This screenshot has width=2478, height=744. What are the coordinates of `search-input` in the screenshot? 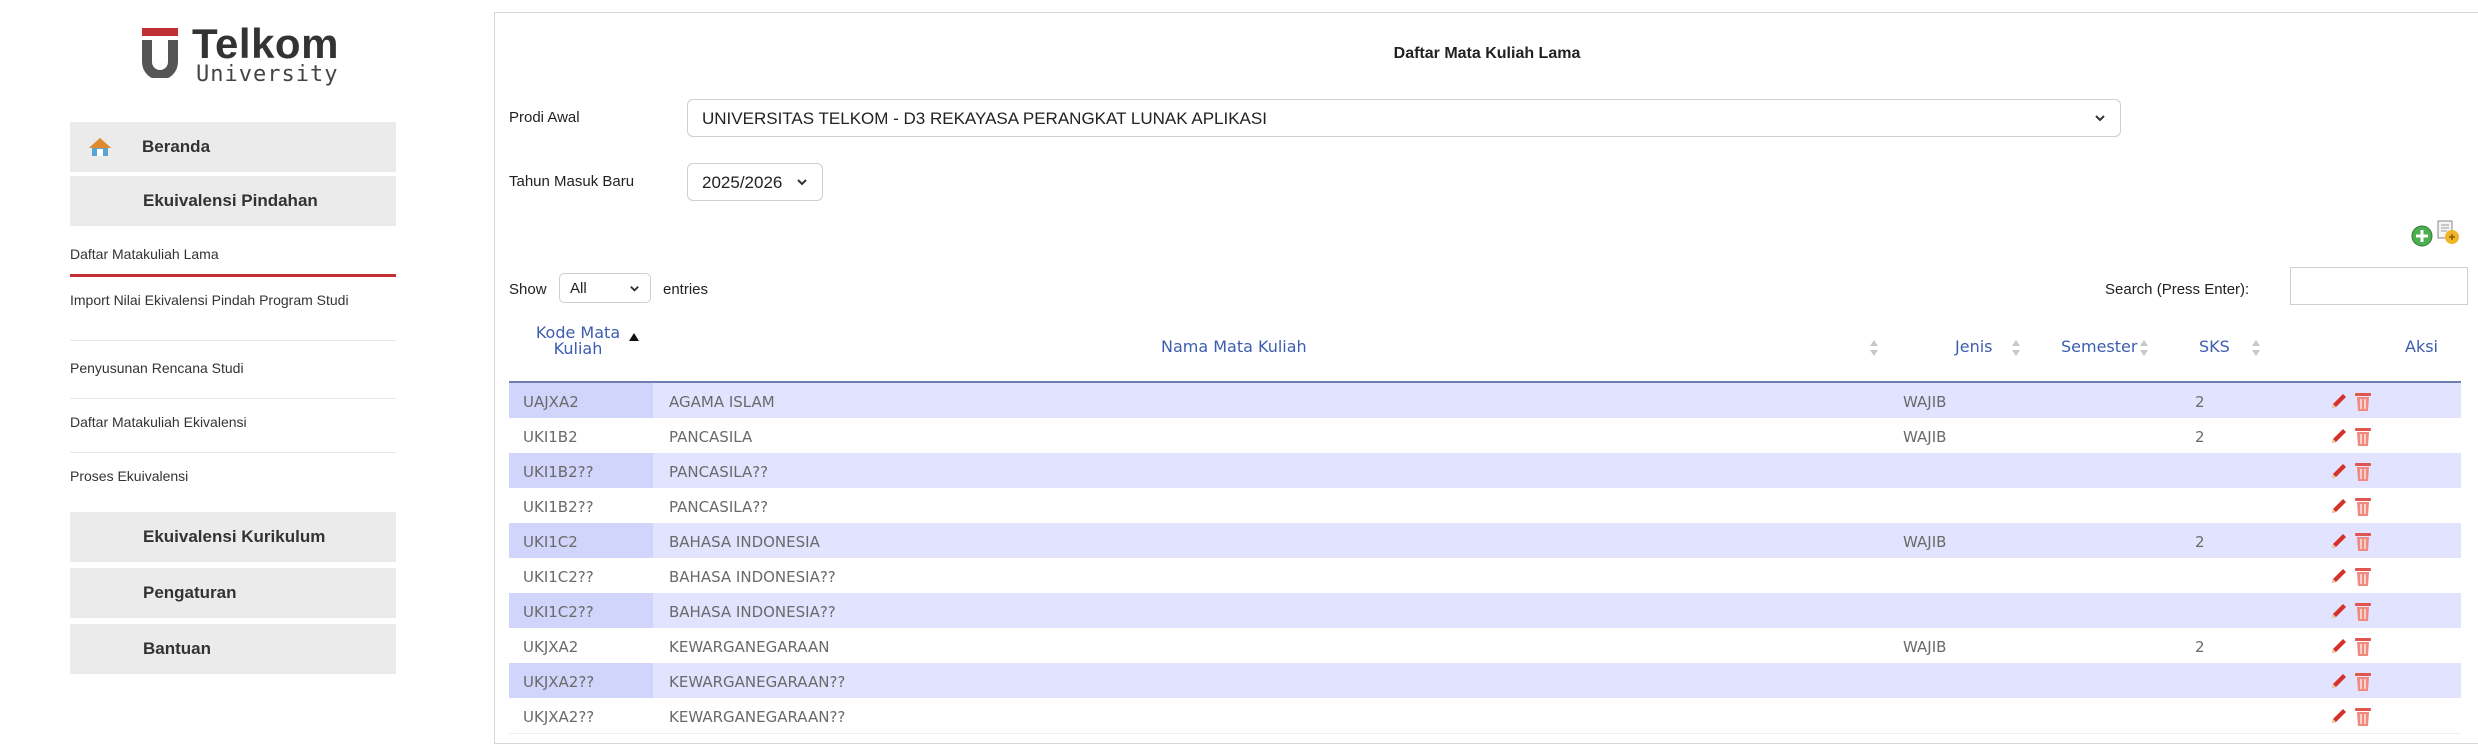 It's located at (2379, 286).